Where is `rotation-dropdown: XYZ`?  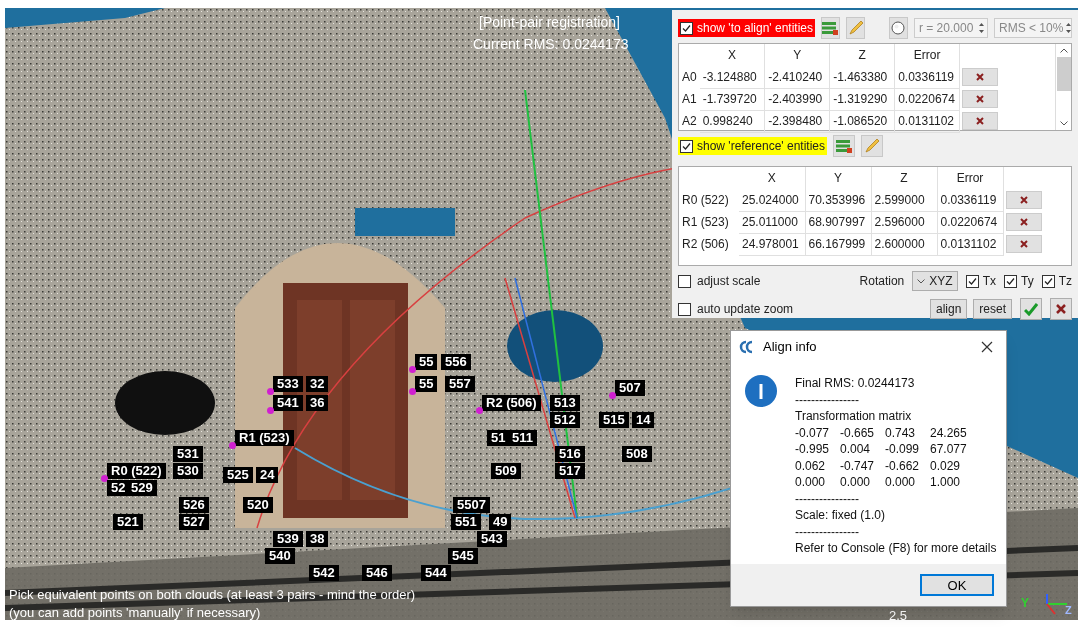 rotation-dropdown: XYZ is located at coordinates (935, 281).